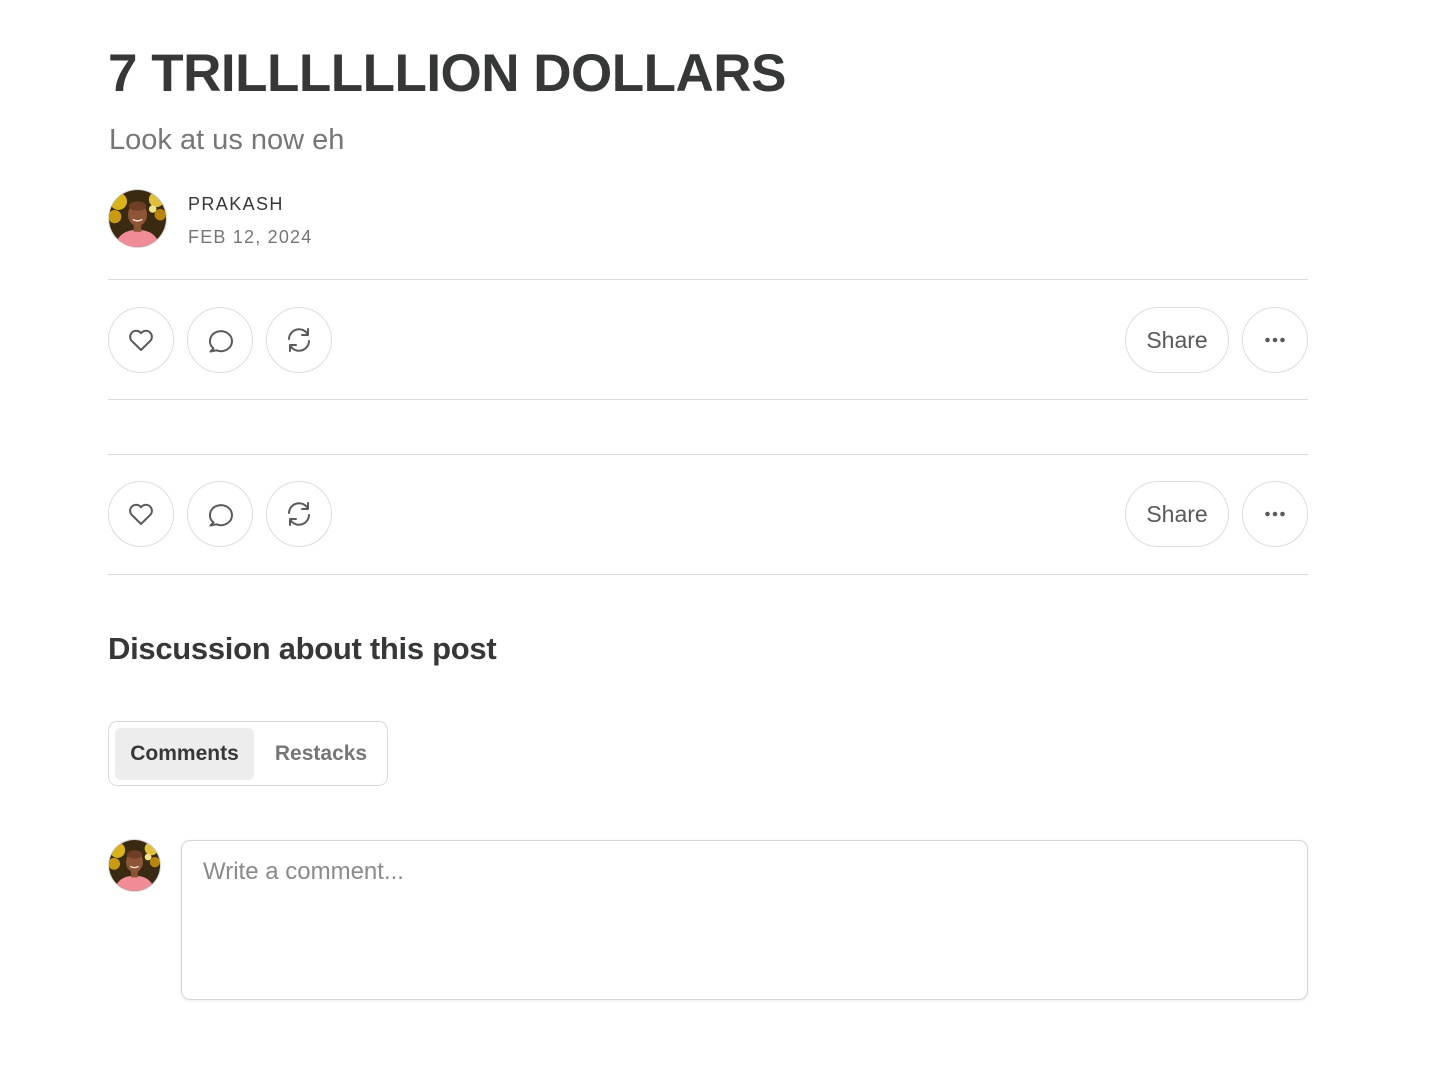 This screenshot has height=1070, width=1456. I want to click on author-avatar, so click(137, 218).